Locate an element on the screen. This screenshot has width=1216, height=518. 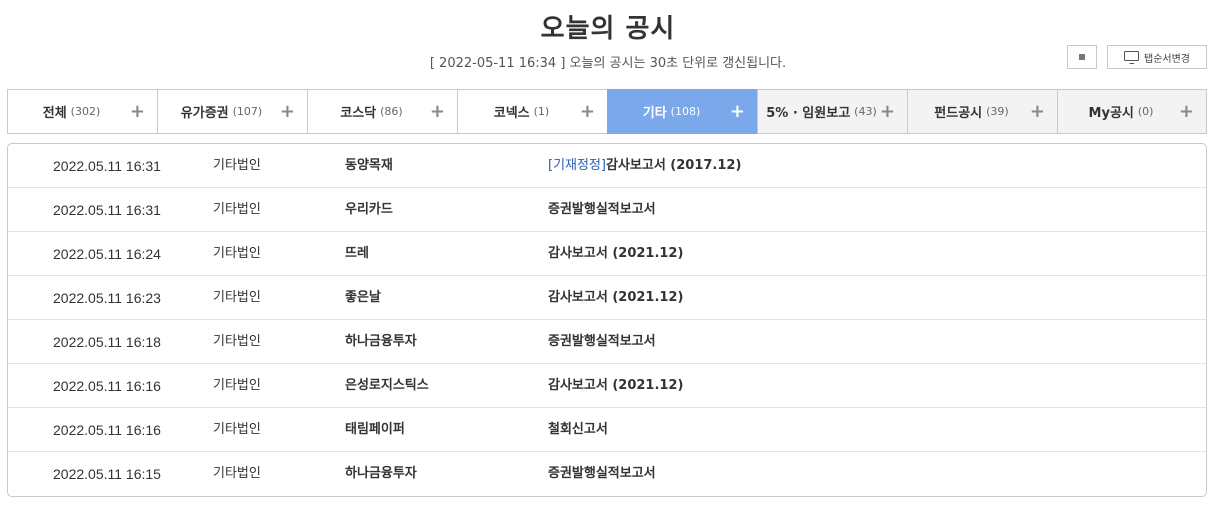
list-item: 2022.05.11 16:15 기타법인 하나금융투자 증권발행실적보고서 is located at coordinates (607, 474).